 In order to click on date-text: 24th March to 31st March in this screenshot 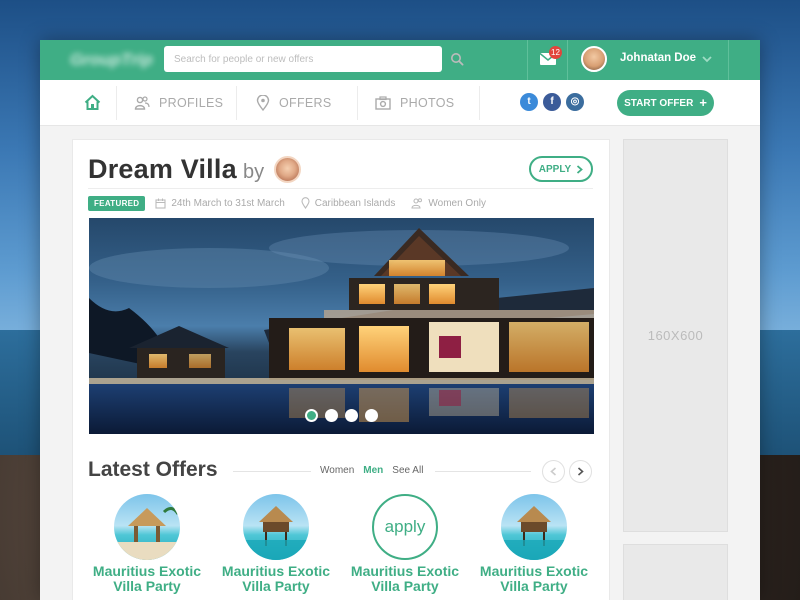, I will do `click(228, 203)`.